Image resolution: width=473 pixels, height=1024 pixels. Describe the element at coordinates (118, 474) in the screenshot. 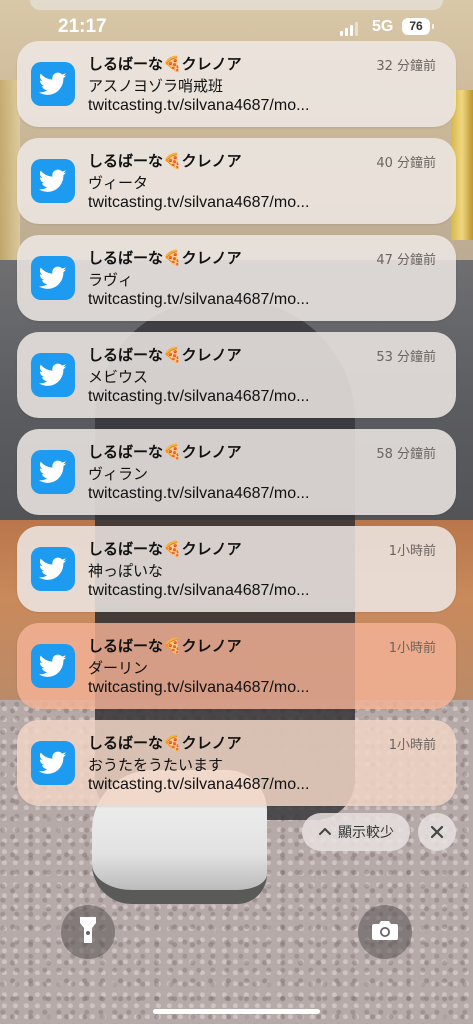

I see `notification-title: ヴィラン` at that location.